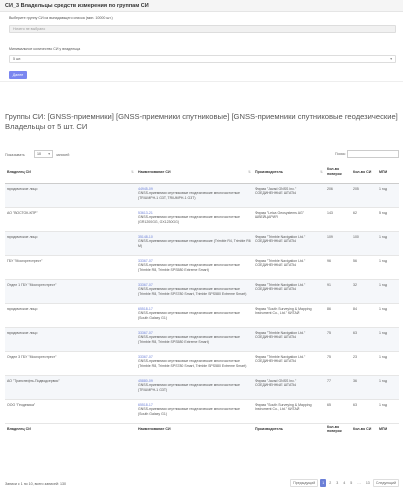 Image resolution: width=403 pixels, height=500 pixels. I want to click on cell-checks: 91, so click(329, 284).